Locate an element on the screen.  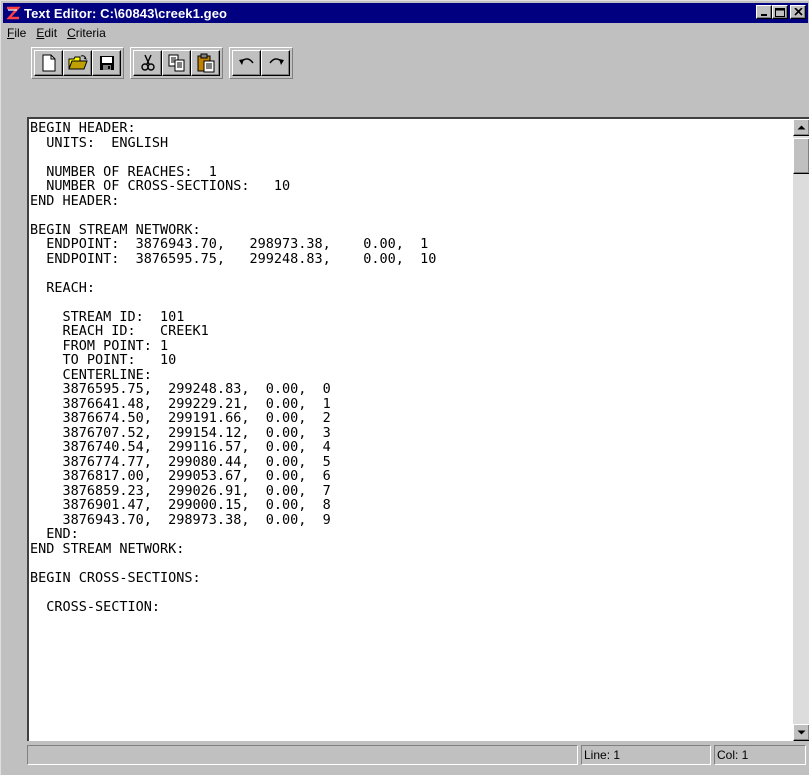
file-button-group is located at coordinates (77, 63).